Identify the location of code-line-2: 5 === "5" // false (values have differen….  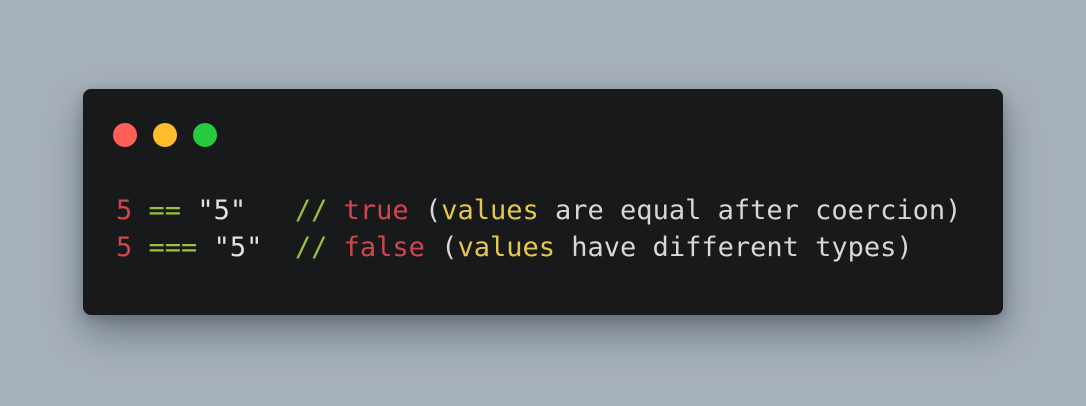
(538, 247).